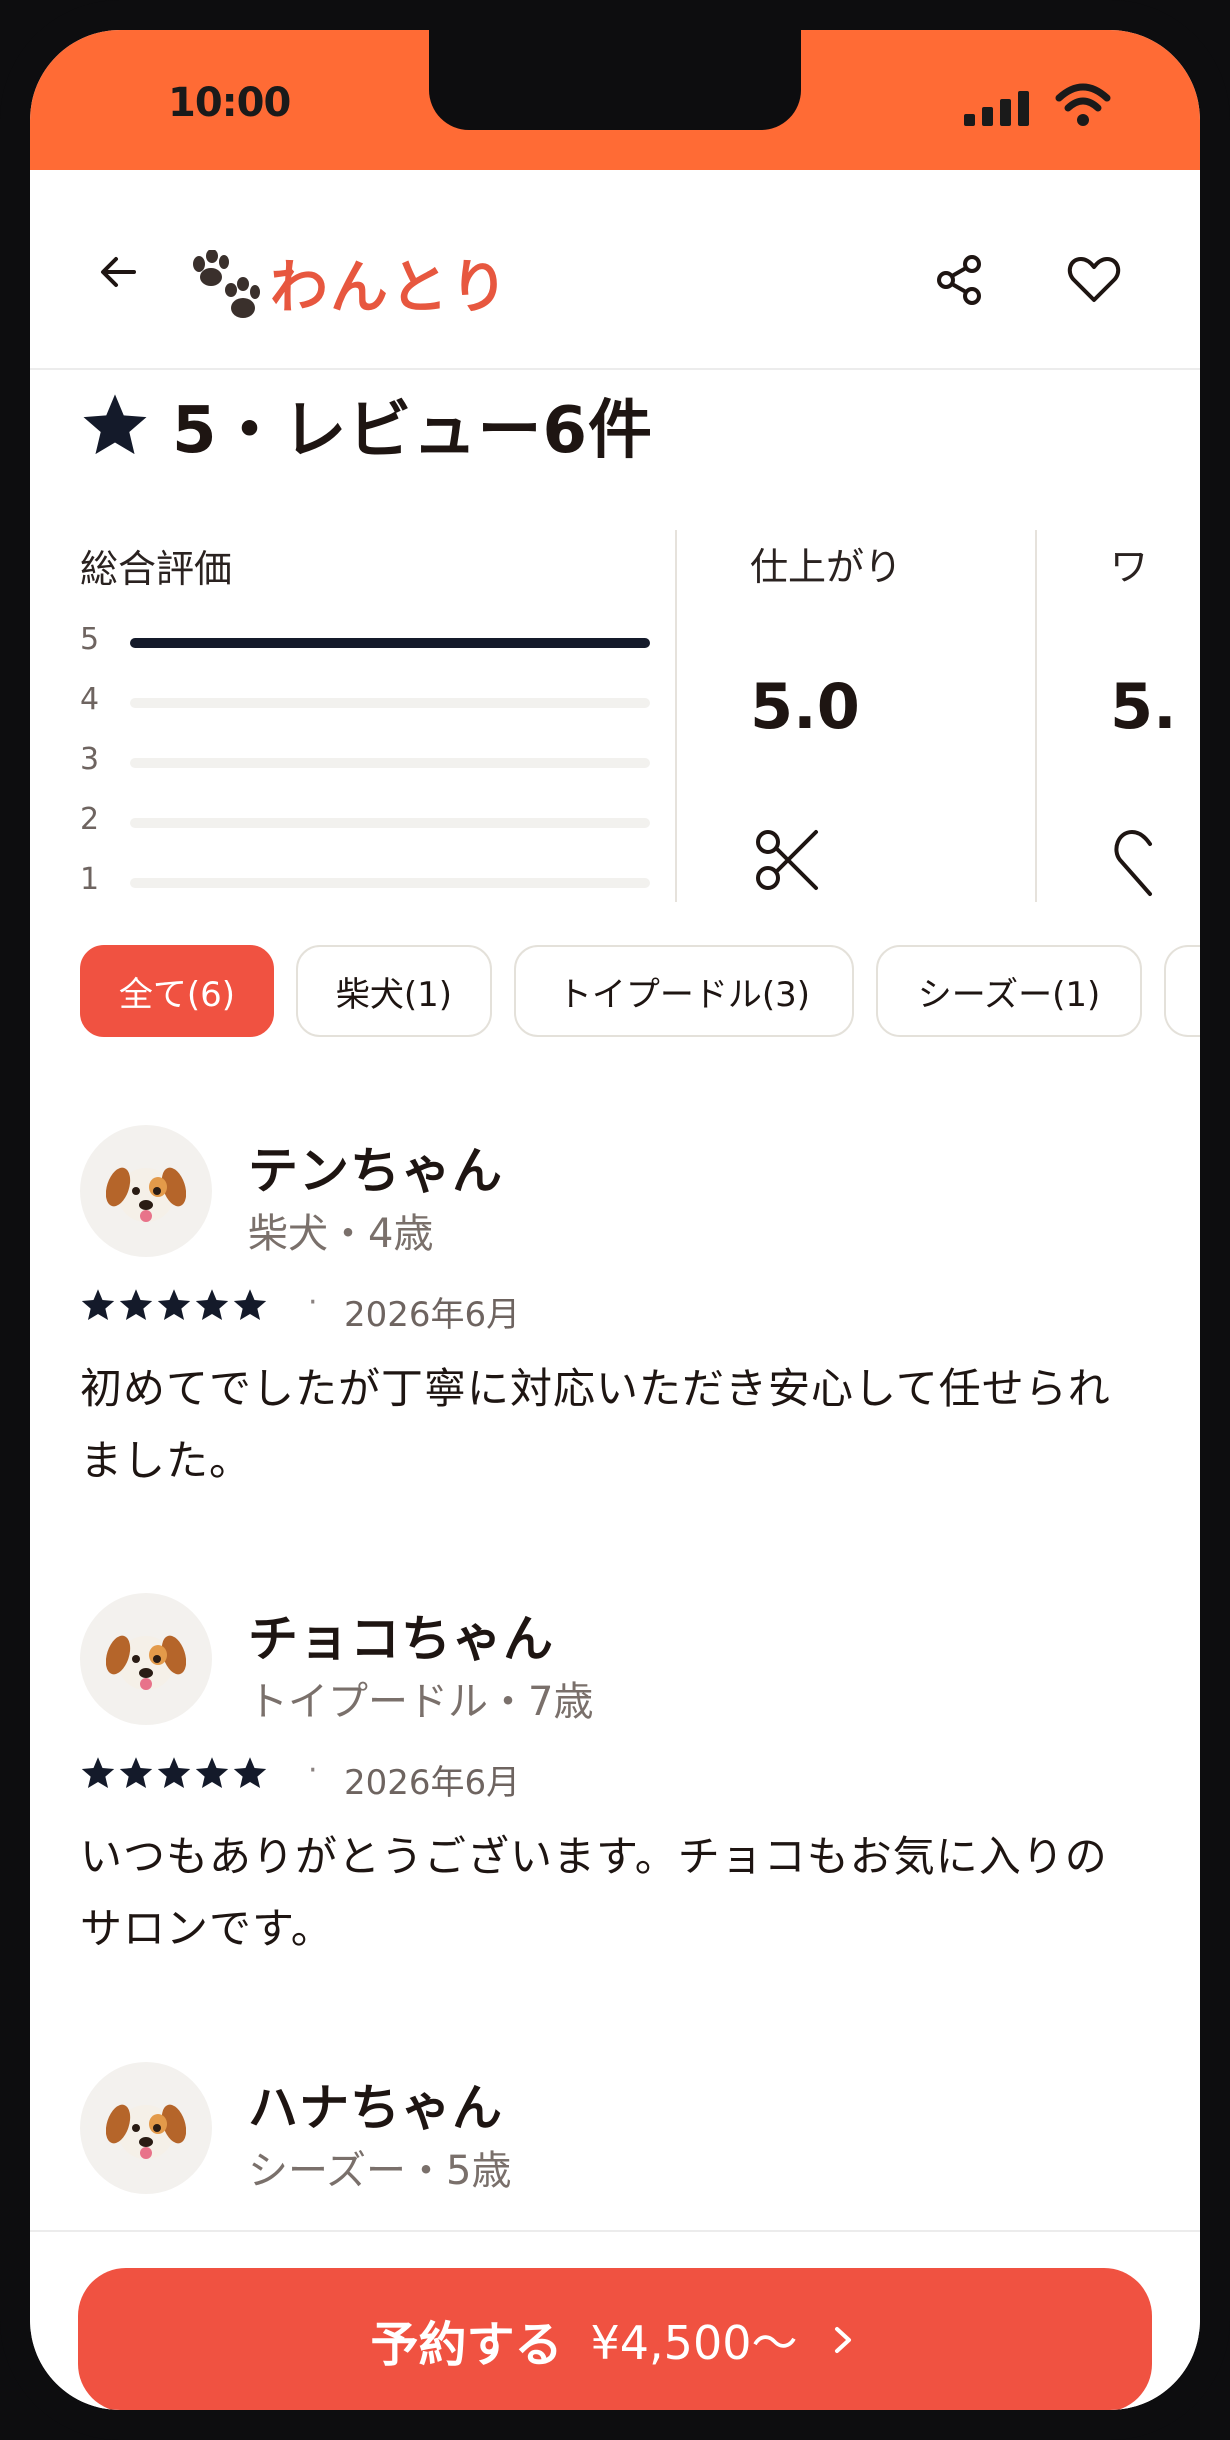  I want to click on rating-bar-label: 2, so click(90, 819).